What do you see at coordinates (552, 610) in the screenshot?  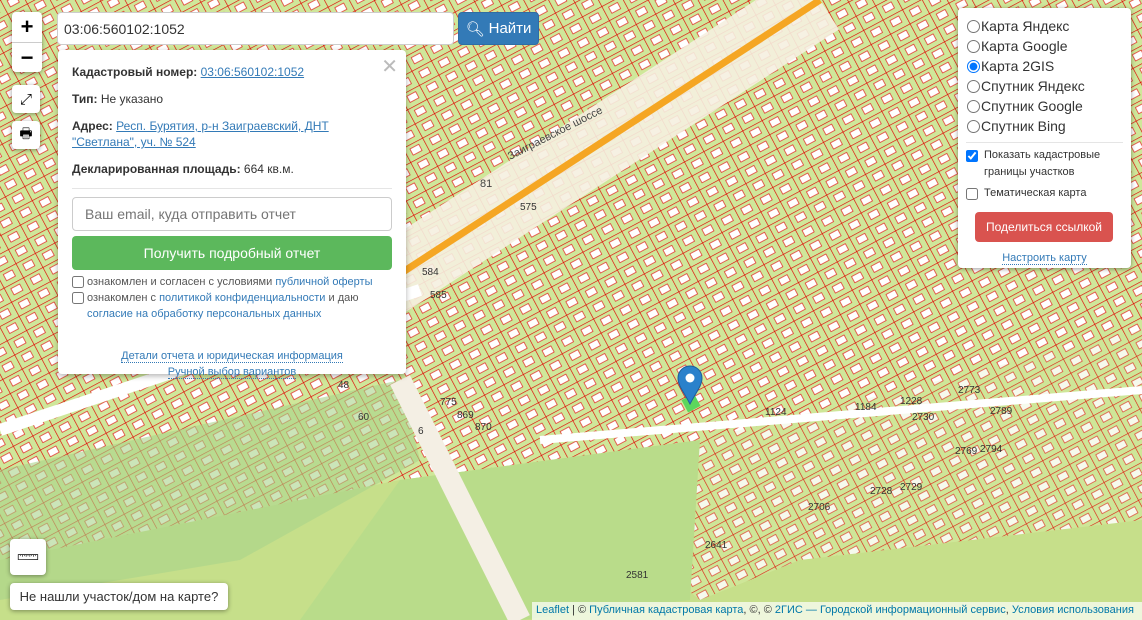 I see `leaflet-link: Leaflet` at bounding box center [552, 610].